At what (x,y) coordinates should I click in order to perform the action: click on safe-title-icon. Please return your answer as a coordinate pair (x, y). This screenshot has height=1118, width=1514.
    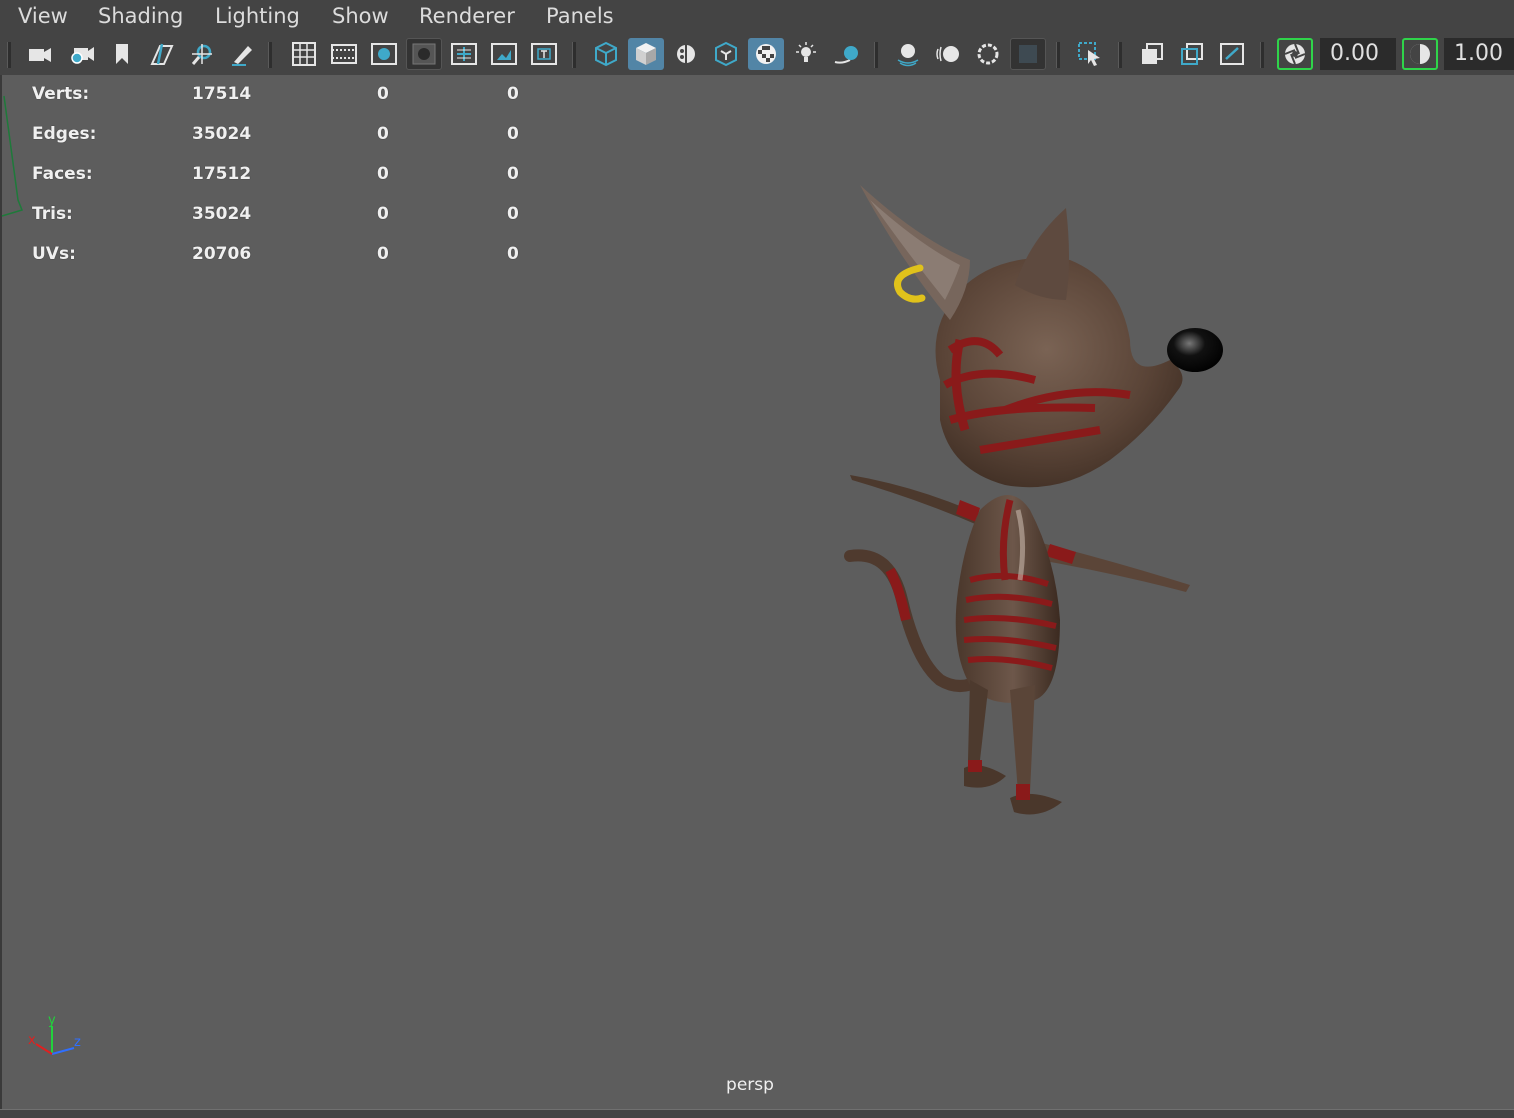
    Looking at the image, I should click on (544, 54).